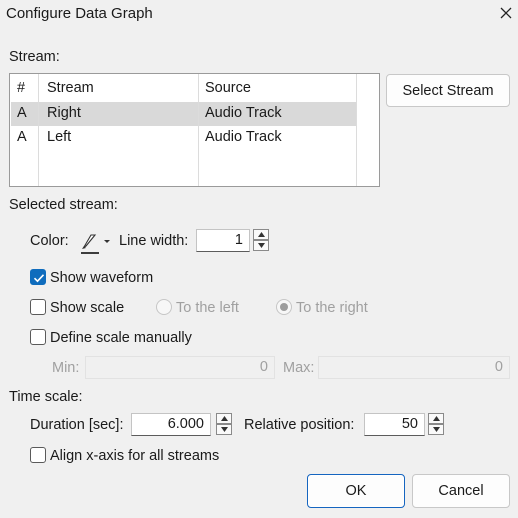 Image resolution: width=518 pixels, height=518 pixels. Describe the element at coordinates (79, 13) in the screenshot. I see `dialog-title: Configure Data Graph` at that location.